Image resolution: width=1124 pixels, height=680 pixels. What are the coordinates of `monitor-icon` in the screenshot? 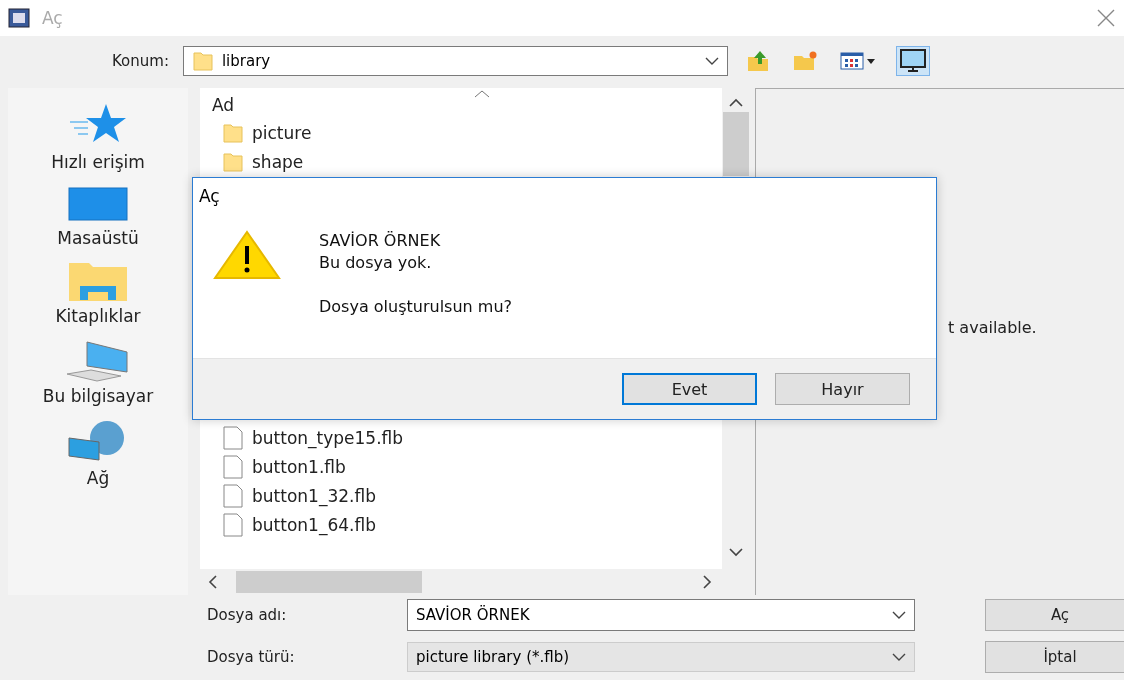 It's located at (912, 61).